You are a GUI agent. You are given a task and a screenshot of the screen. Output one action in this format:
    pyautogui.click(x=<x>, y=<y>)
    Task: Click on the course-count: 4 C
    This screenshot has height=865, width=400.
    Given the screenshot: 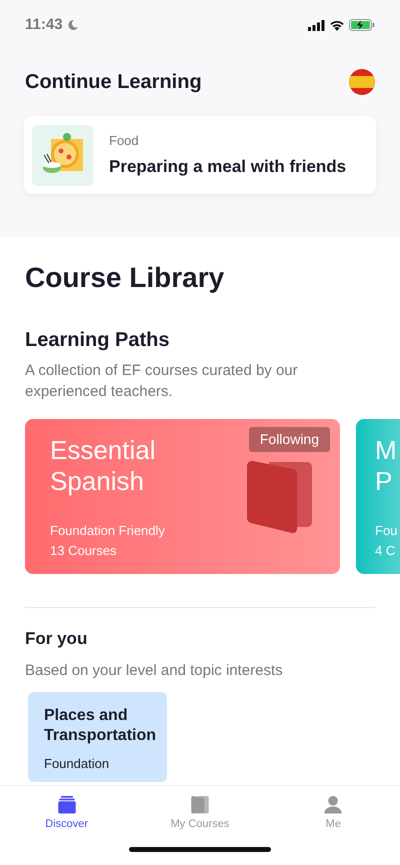 What is the action you would take?
    pyautogui.click(x=385, y=551)
    